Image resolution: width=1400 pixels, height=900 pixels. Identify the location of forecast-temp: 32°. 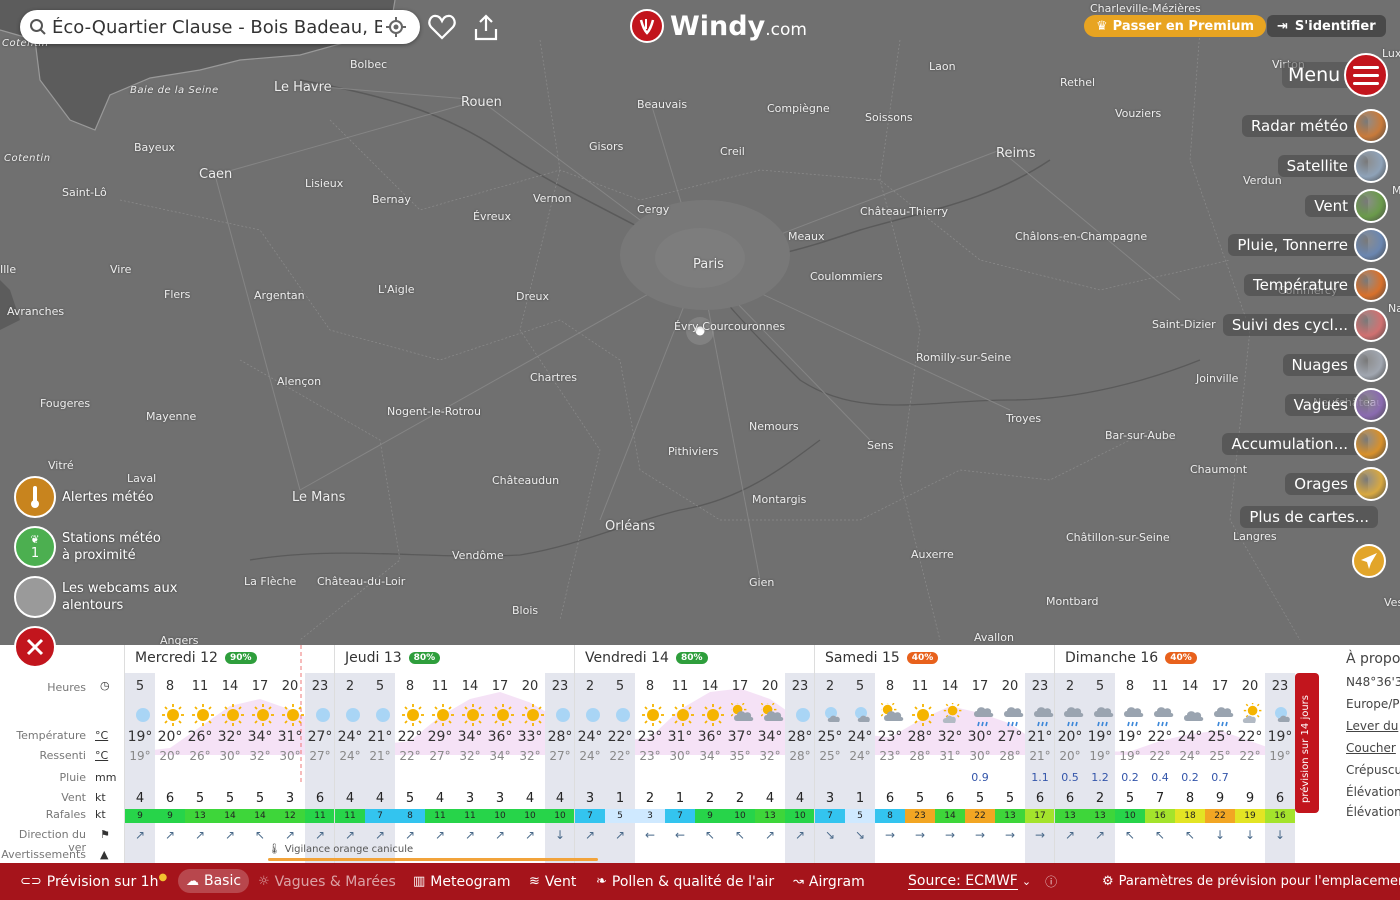
(230, 737).